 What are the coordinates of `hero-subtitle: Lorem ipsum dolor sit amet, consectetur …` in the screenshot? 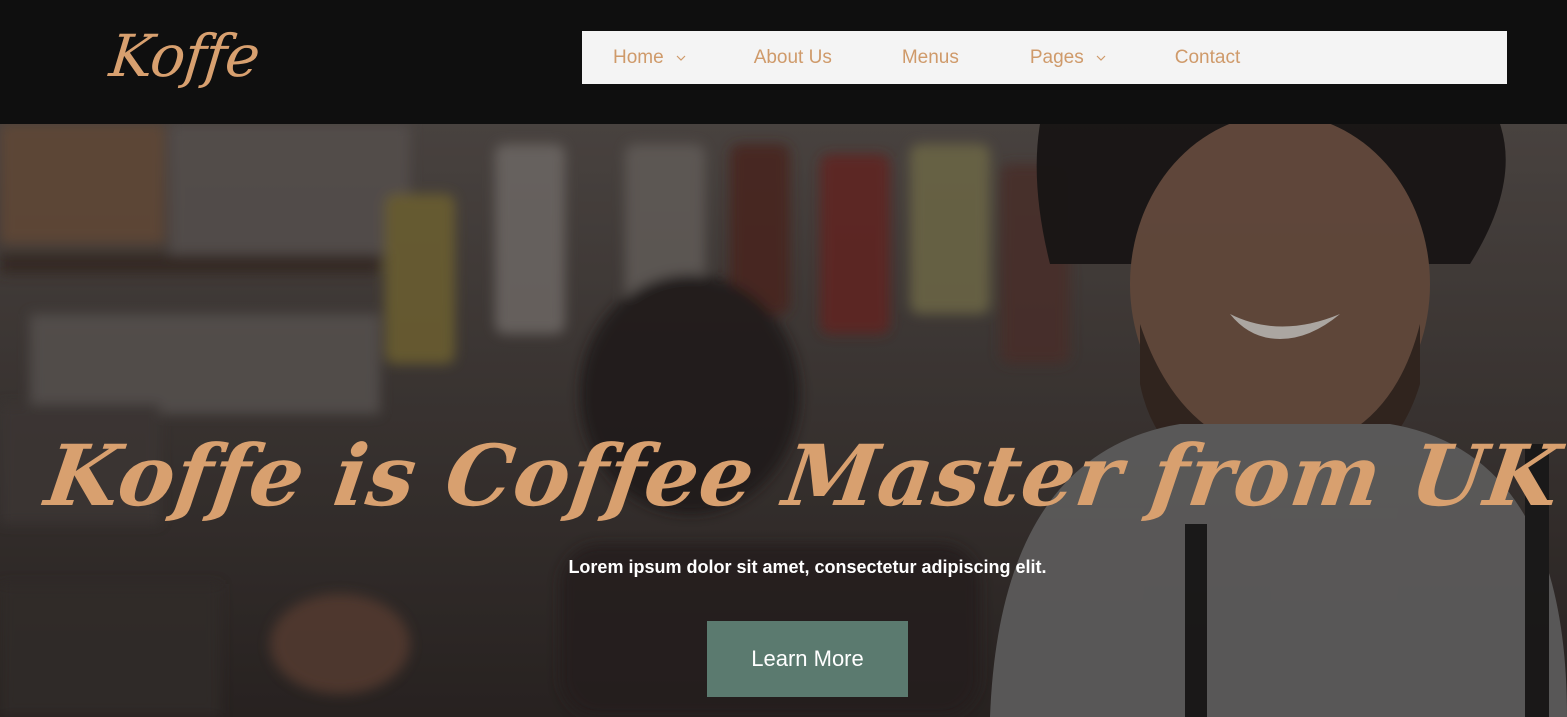 It's located at (807, 567).